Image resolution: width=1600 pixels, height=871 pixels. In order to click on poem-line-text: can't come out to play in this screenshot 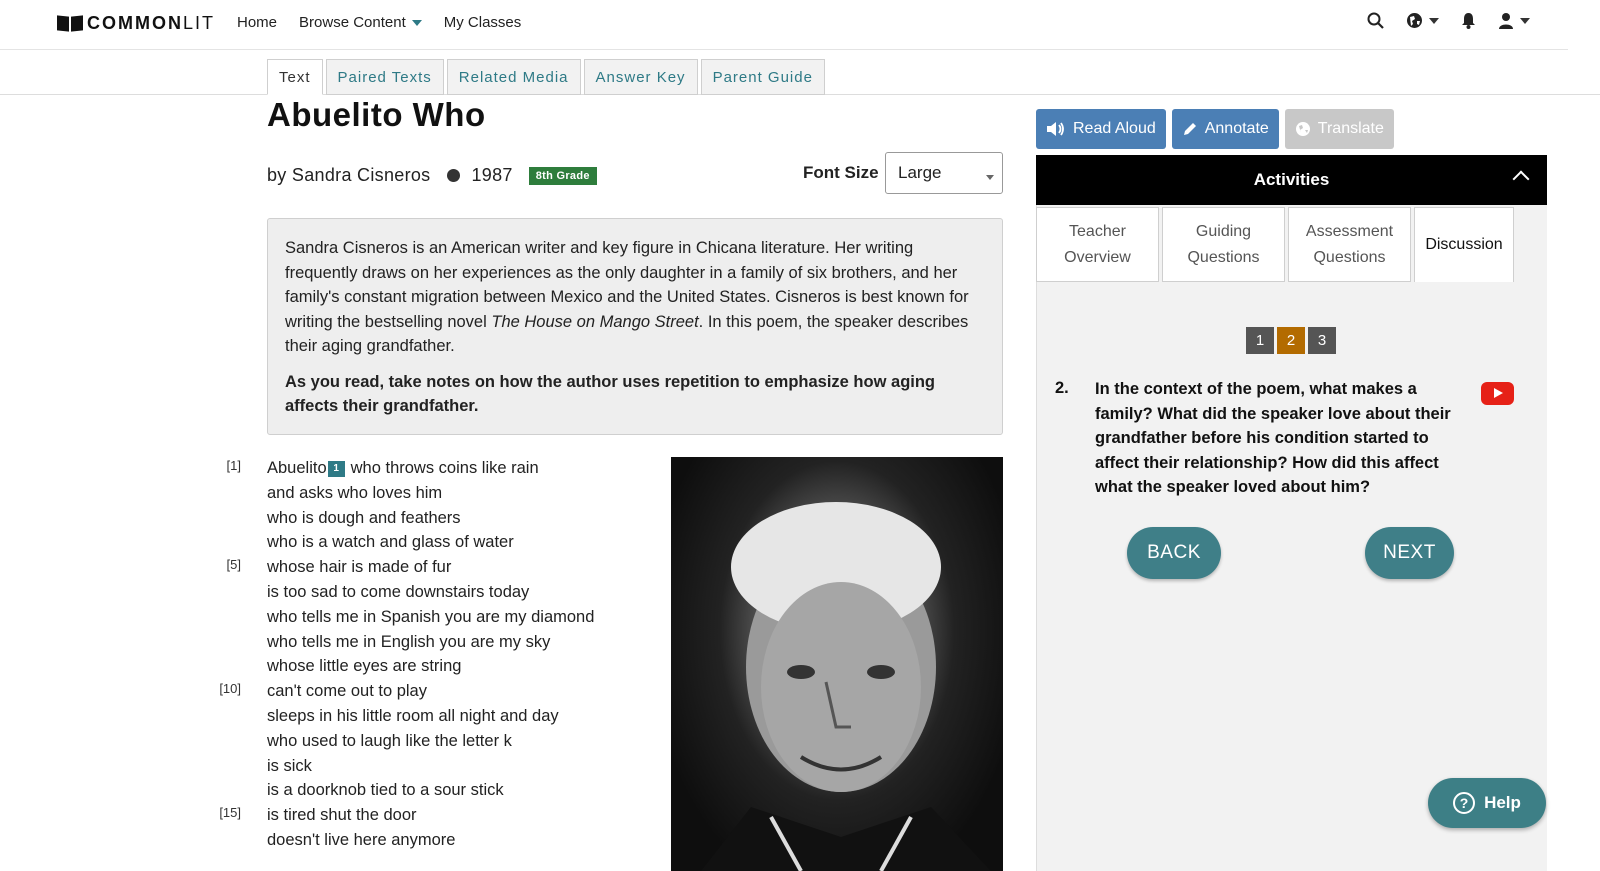, I will do `click(347, 691)`.